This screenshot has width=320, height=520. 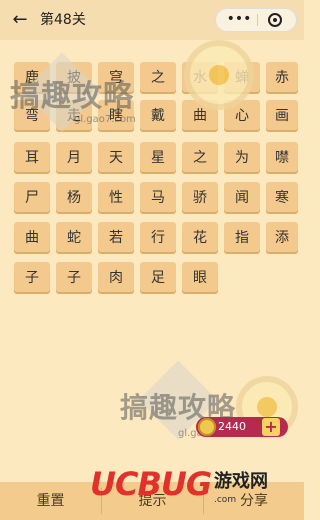 What do you see at coordinates (116, 158) in the screenshot?
I see `char-tile: 天` at bounding box center [116, 158].